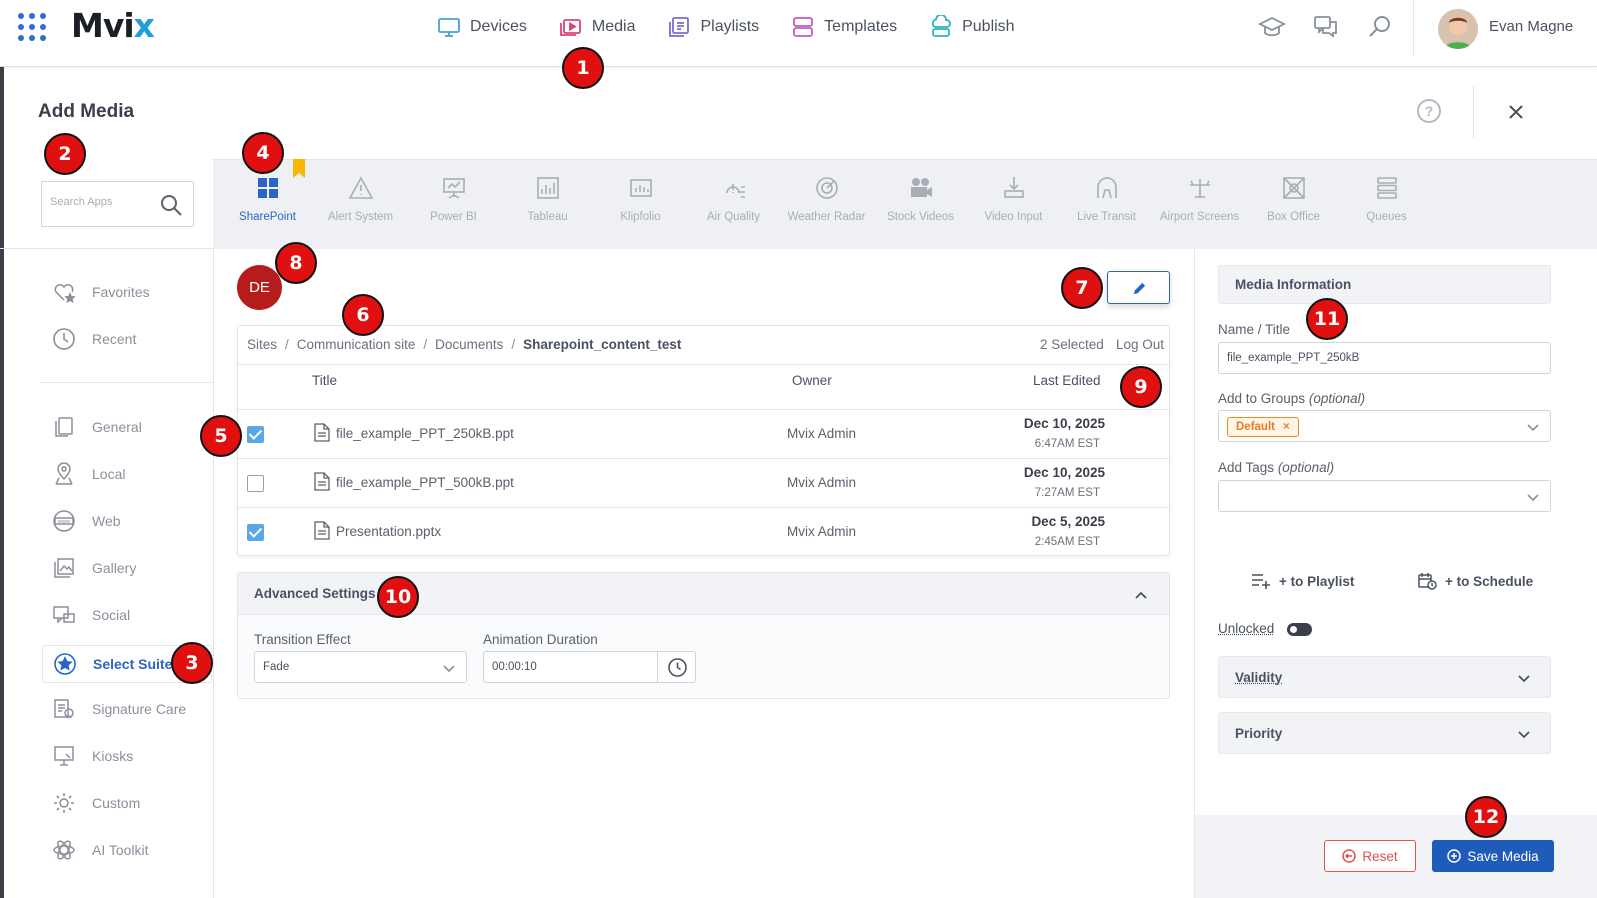 This screenshot has height=898, width=1597. What do you see at coordinates (657, 667) in the screenshot?
I see `divider` at bounding box center [657, 667].